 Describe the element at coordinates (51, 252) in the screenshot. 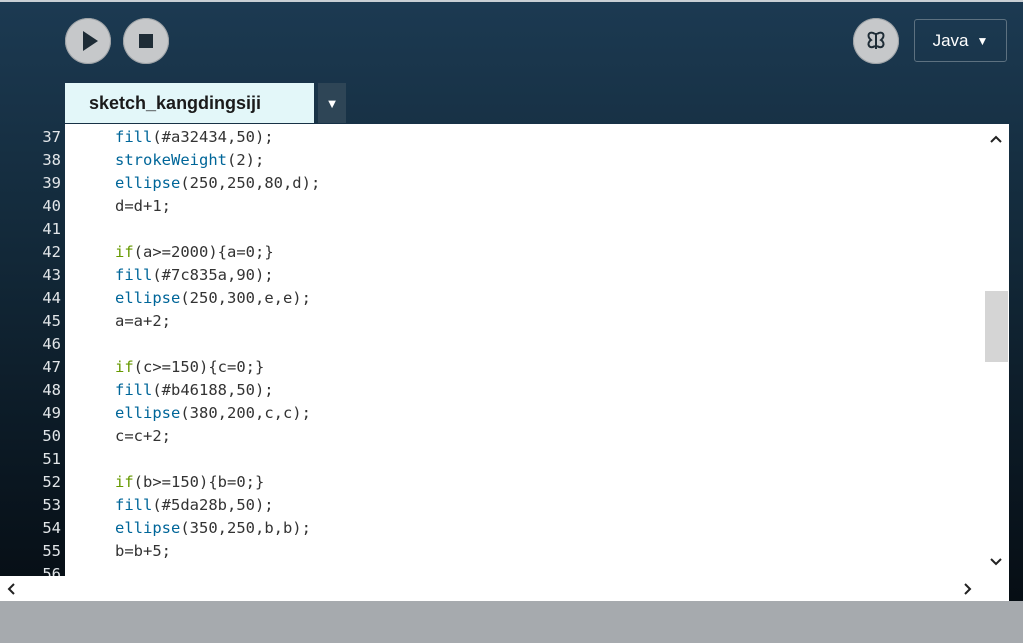

I see `line-number: 42` at that location.